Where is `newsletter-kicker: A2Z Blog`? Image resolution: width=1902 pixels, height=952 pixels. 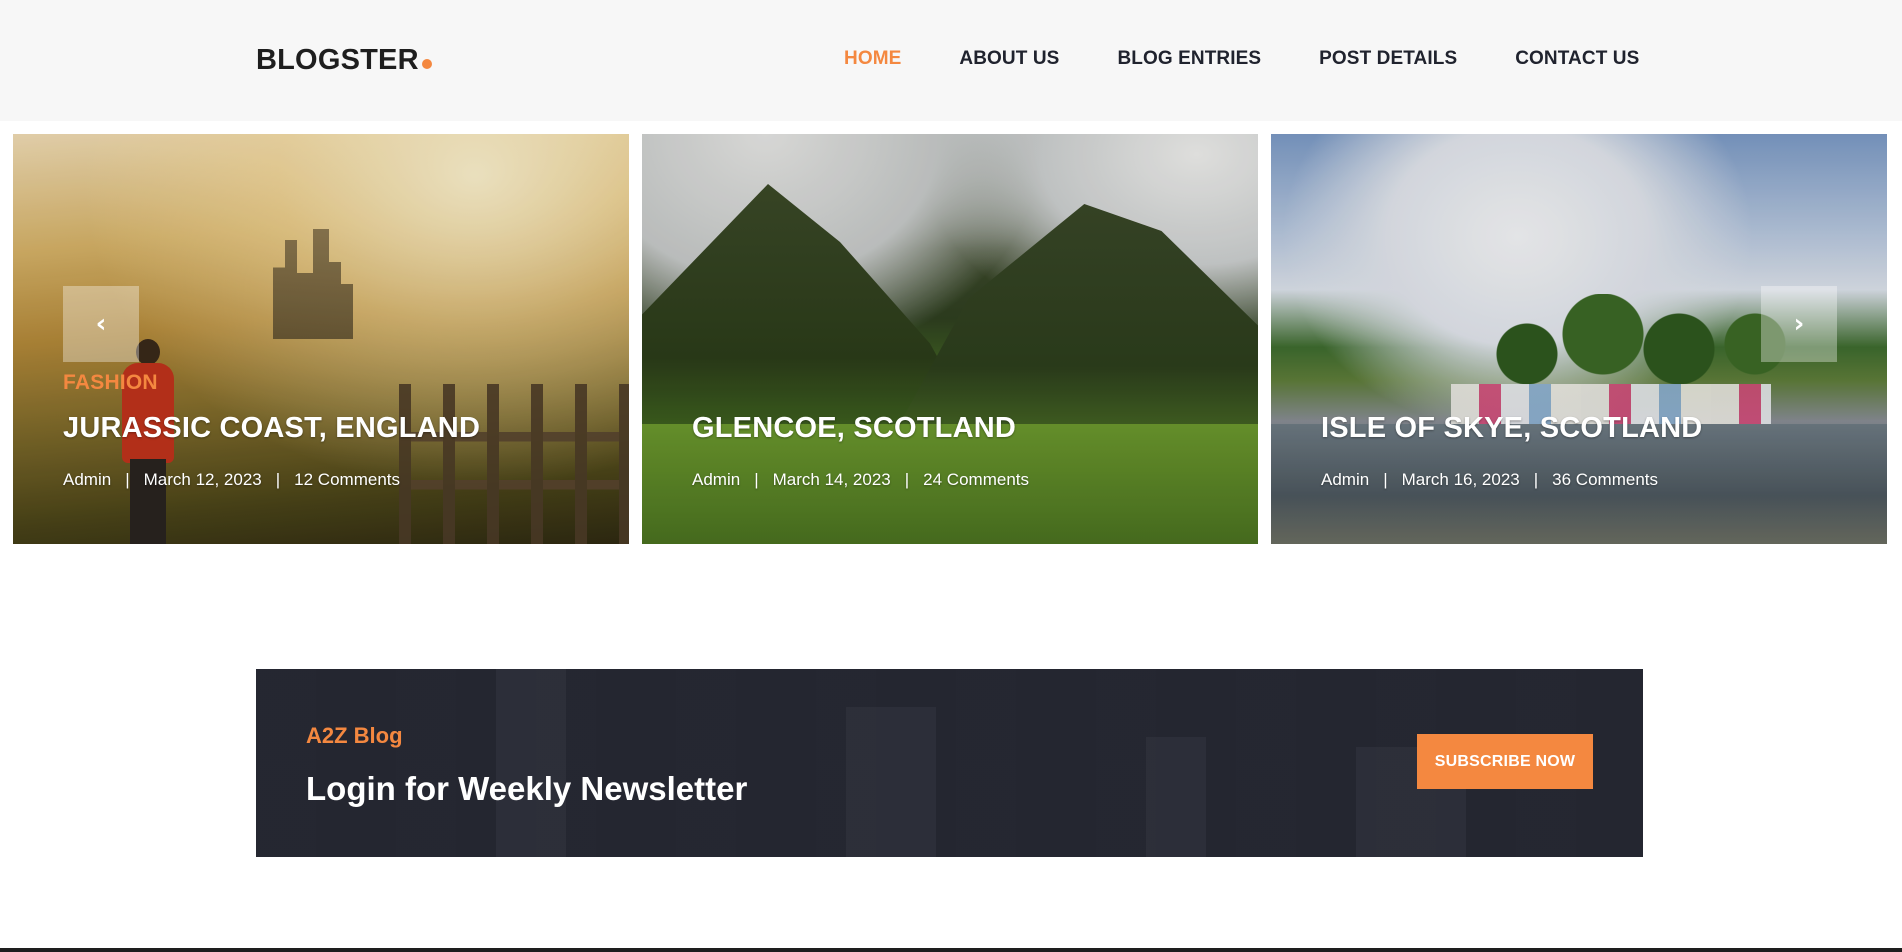 newsletter-kicker: A2Z Blog is located at coordinates (354, 735).